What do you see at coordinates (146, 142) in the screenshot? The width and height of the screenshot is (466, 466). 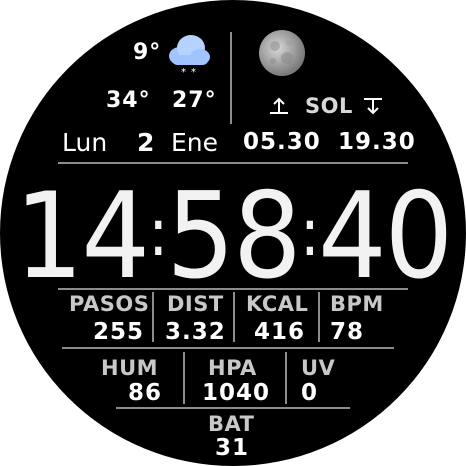 I see `day-number: 2` at bounding box center [146, 142].